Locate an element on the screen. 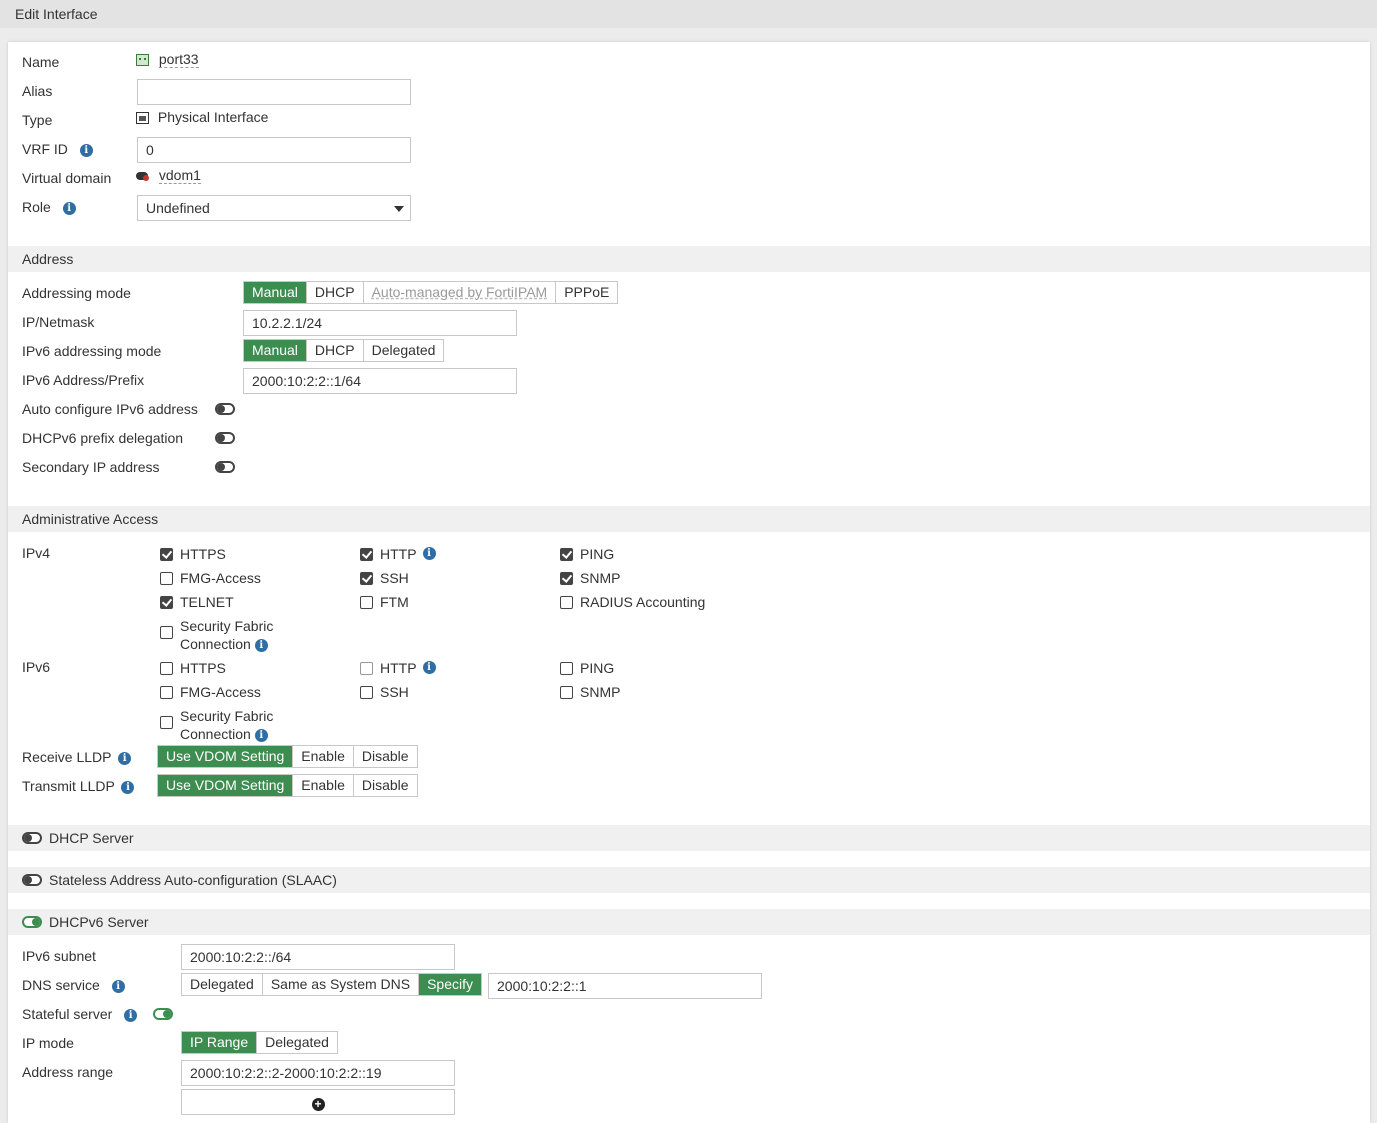  address-range-input: 2000:10:2:2::2-2000:10:2:2::19 is located at coordinates (318, 1073).